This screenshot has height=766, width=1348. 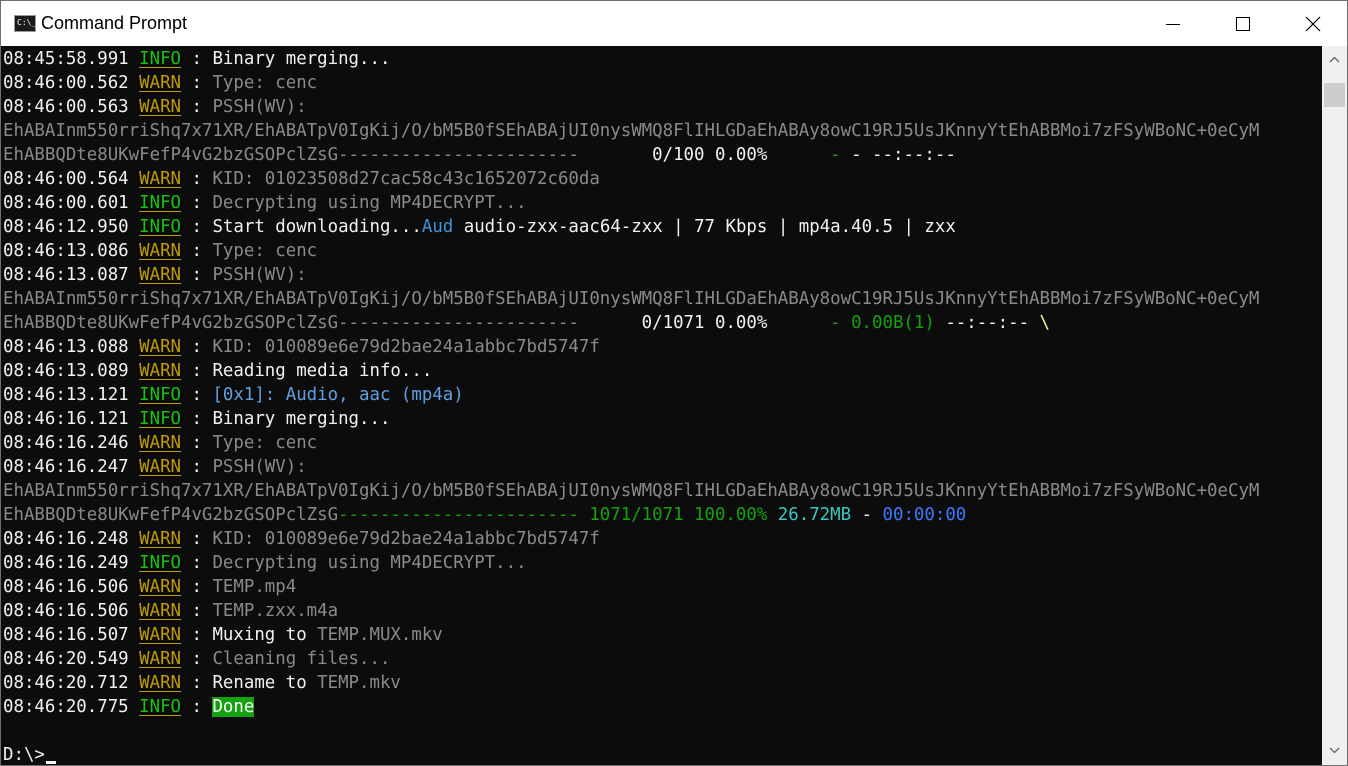 What do you see at coordinates (265, 635) in the screenshot?
I see `log-text: Muxing to` at bounding box center [265, 635].